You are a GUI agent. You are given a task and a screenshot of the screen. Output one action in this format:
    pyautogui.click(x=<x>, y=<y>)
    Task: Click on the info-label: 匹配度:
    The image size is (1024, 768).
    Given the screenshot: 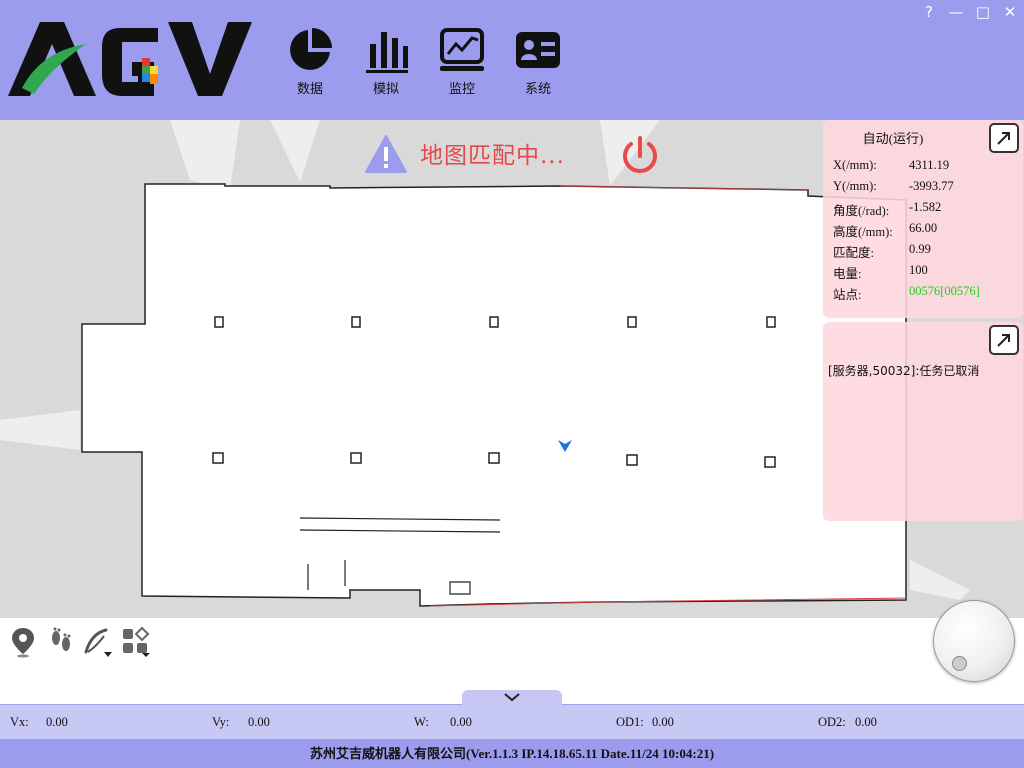 What is the action you would take?
    pyautogui.click(x=853, y=253)
    